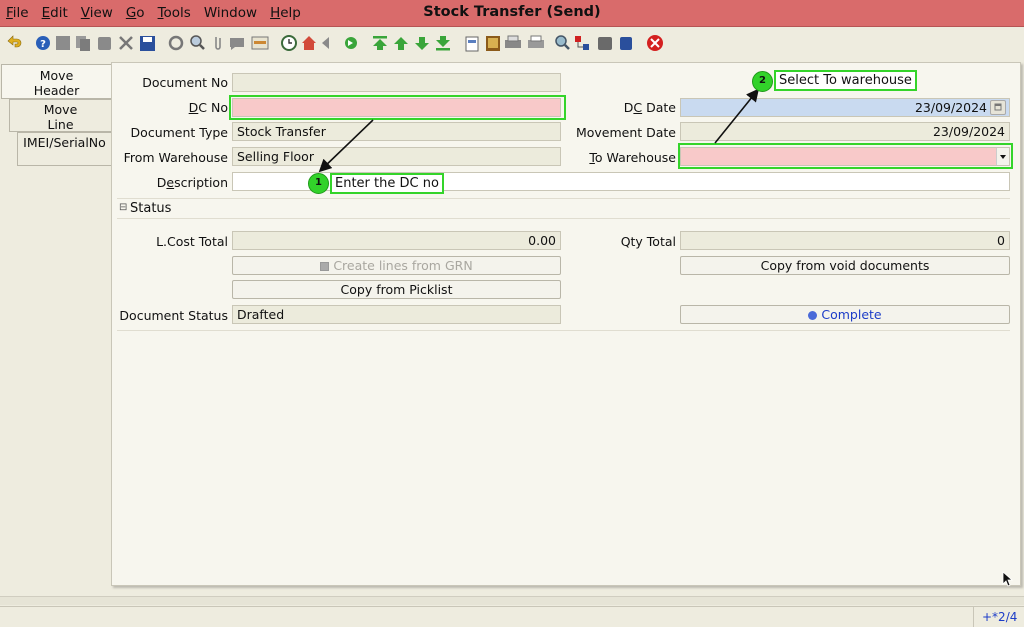 This screenshot has height=627, width=1024. I want to click on archive-icon, so click(493, 43).